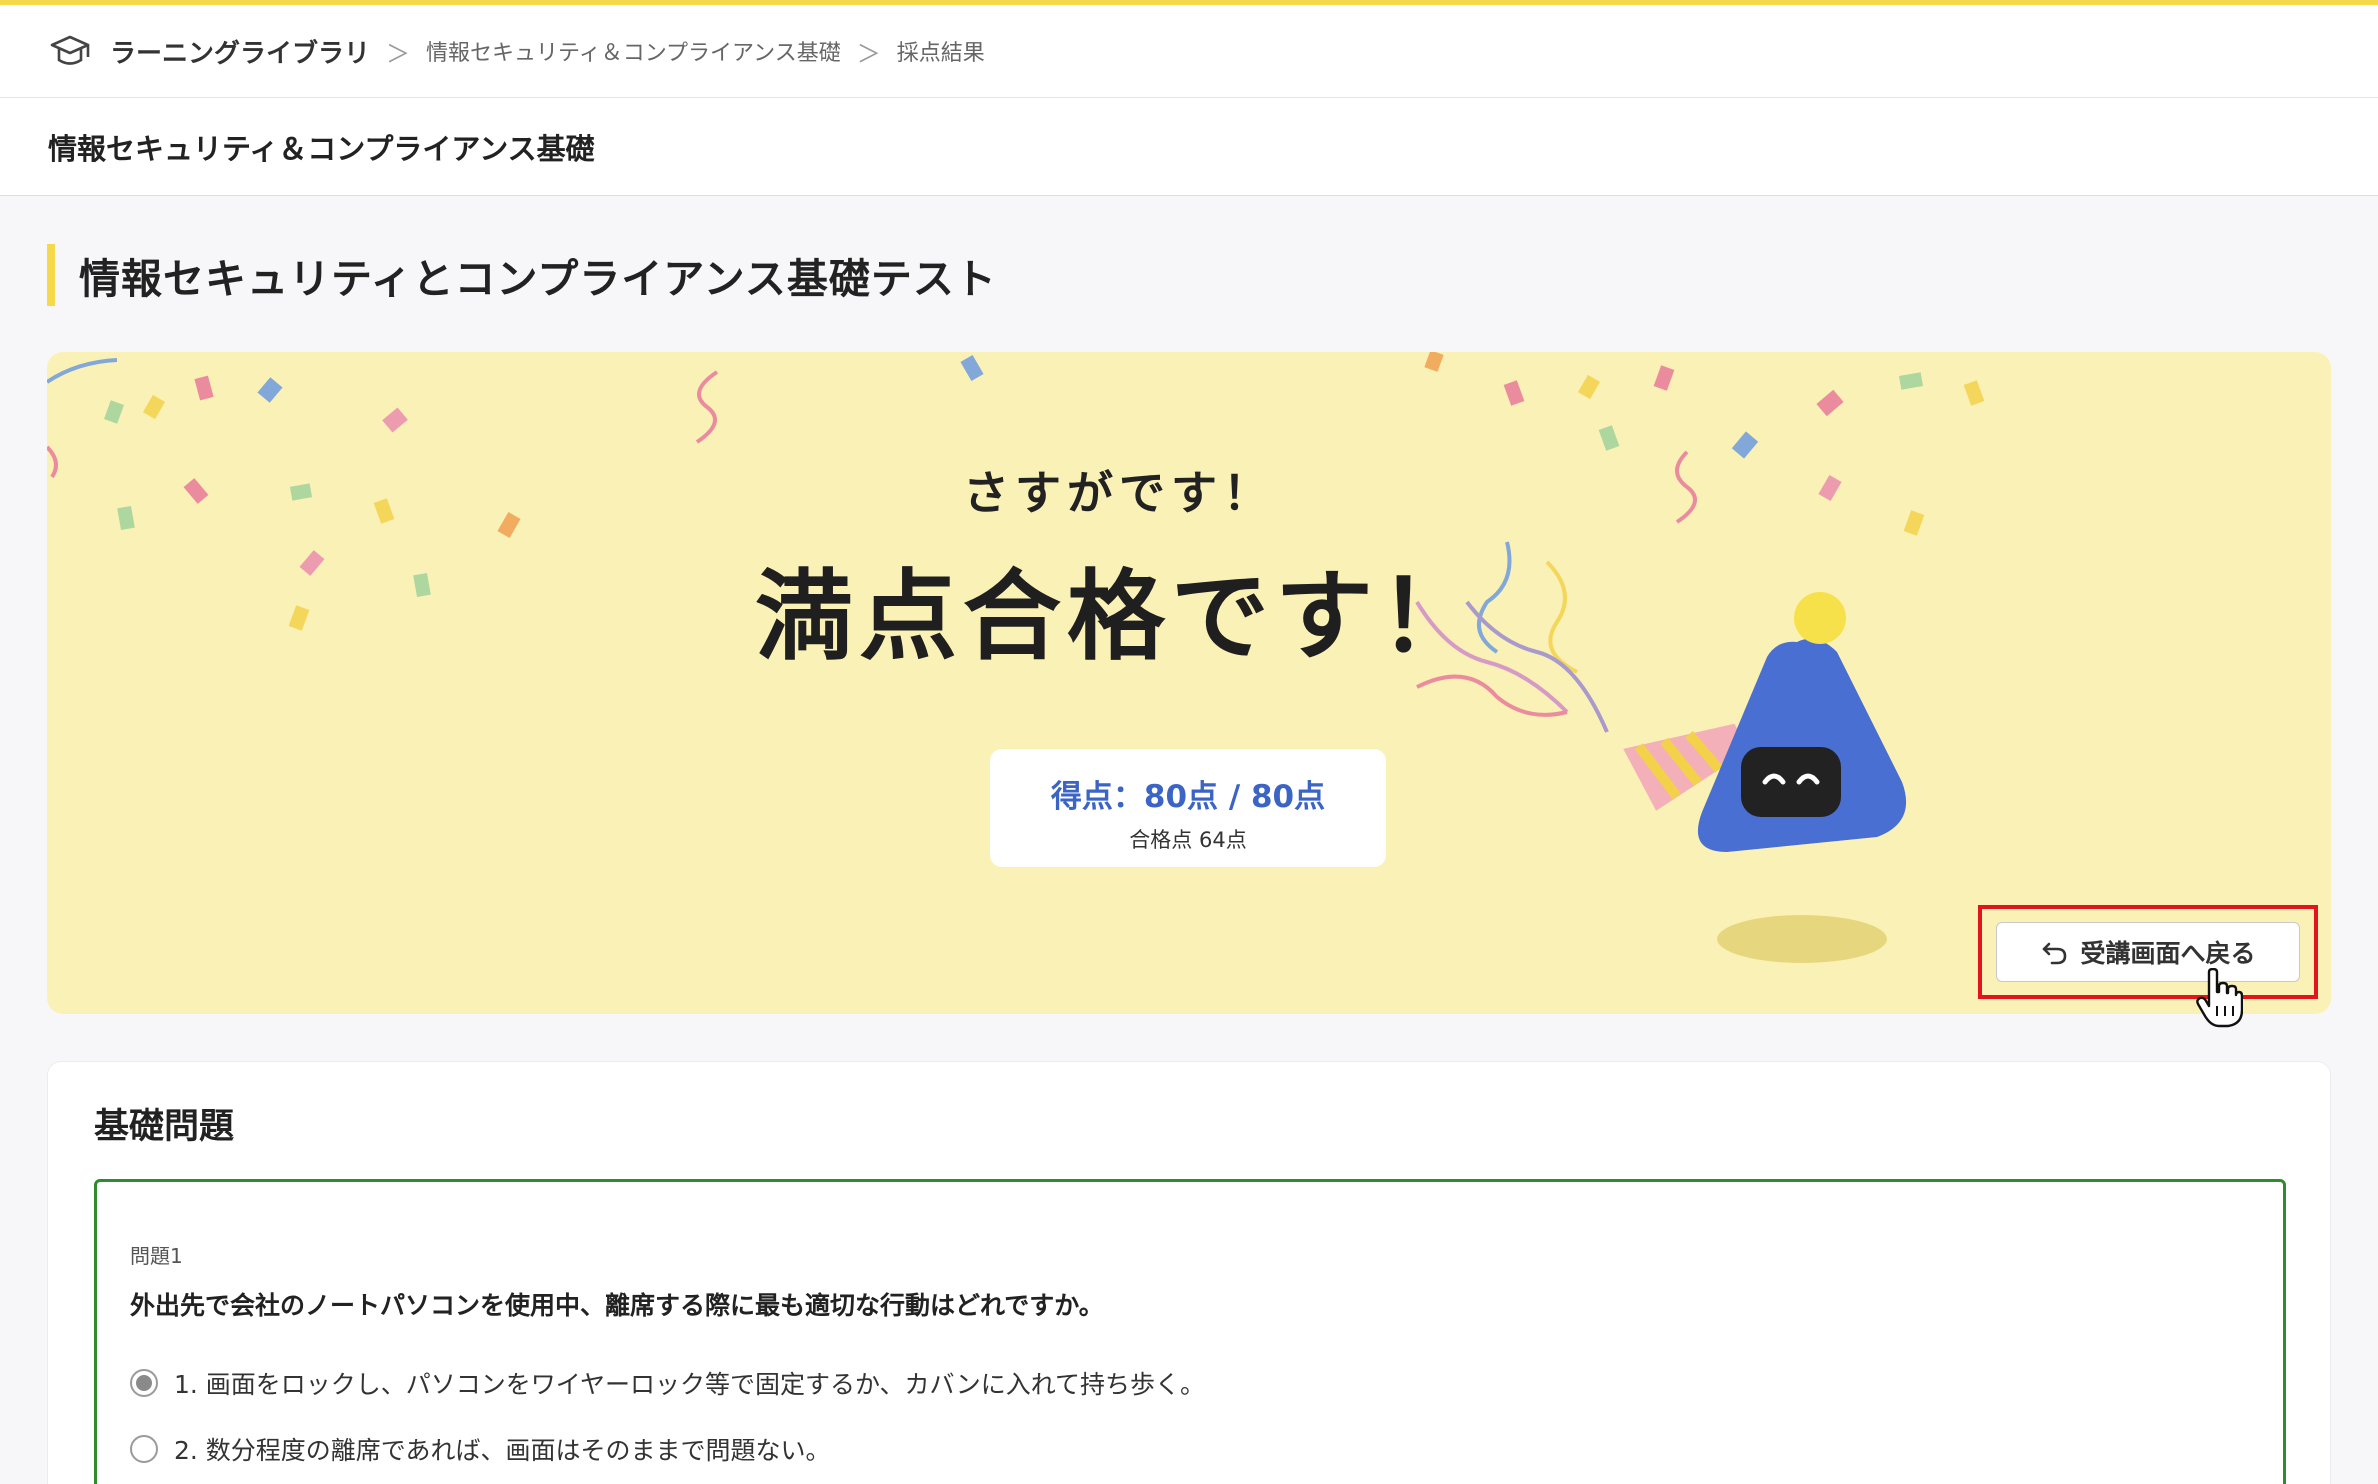 Image resolution: width=2378 pixels, height=1484 pixels. Describe the element at coordinates (617, 1305) in the screenshot. I see `question-text: 外出先で会社のノートパソコンを使用中、離席する際に最も適切な行動はどれですか。` at that location.